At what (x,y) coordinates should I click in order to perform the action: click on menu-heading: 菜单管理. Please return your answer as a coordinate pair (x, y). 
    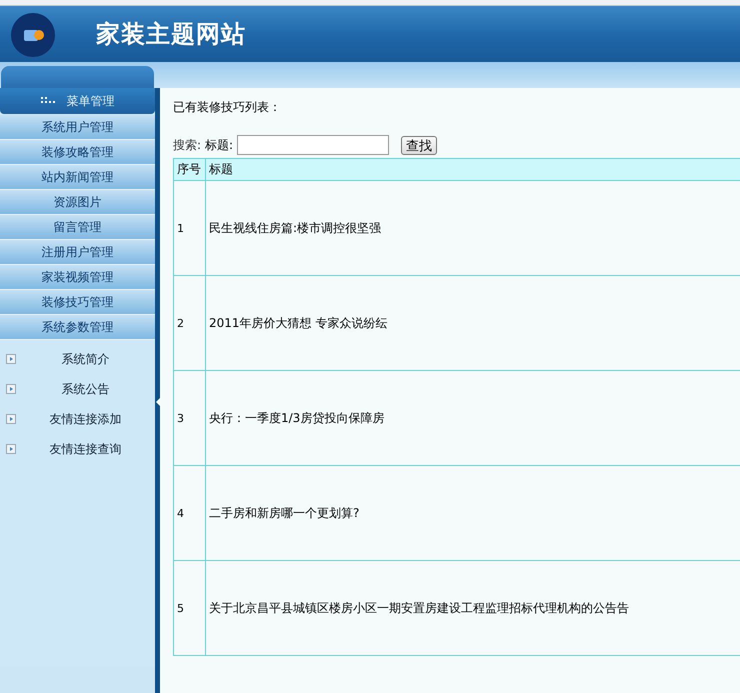
    Looking at the image, I should click on (77, 101).